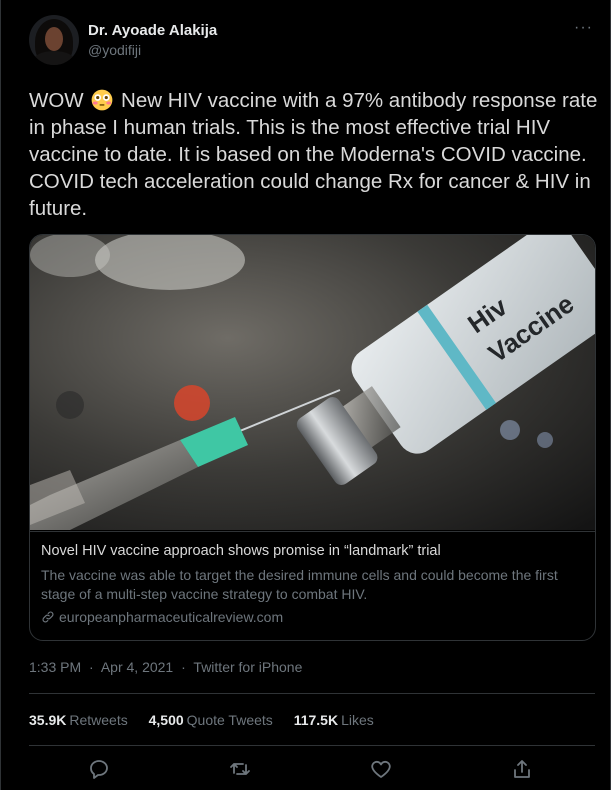 This screenshot has height=790, width=611. Describe the element at coordinates (316, 720) in the screenshot. I see `likes-count: 117.5K` at that location.